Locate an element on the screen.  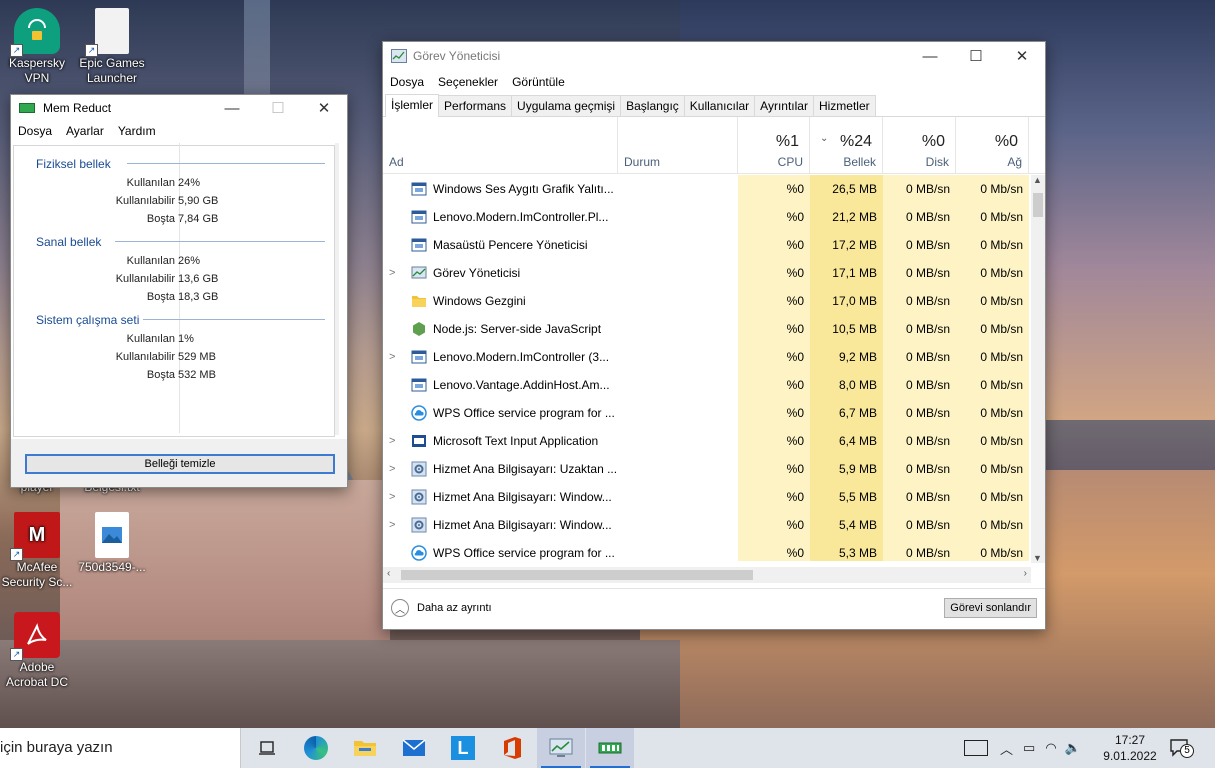
horizontal-scrollbar: ‹ › is located at coordinates (707, 575).